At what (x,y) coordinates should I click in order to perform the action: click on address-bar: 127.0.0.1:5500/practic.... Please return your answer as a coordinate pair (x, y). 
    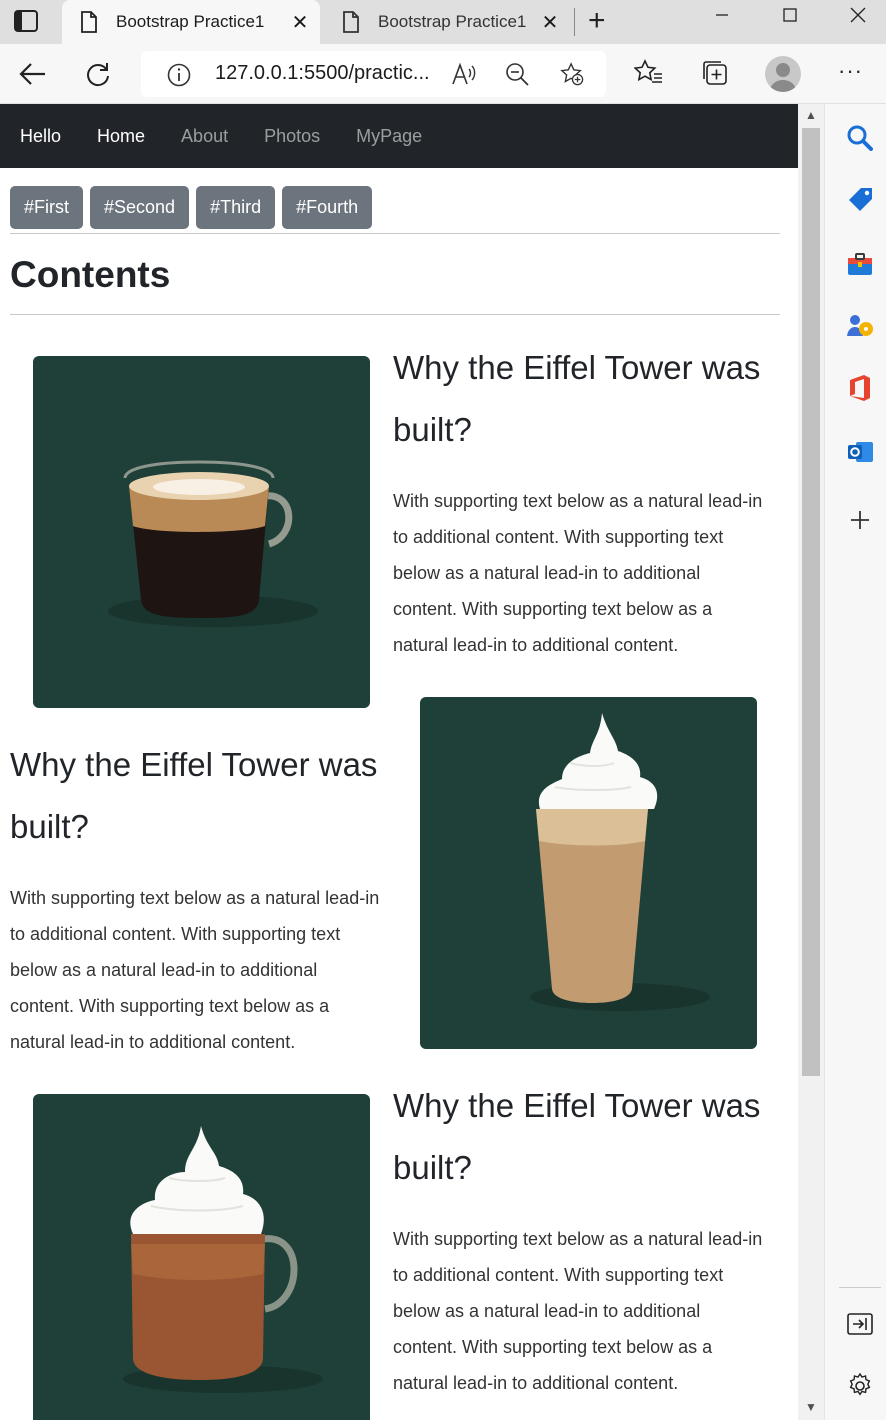
    Looking at the image, I should click on (373, 74).